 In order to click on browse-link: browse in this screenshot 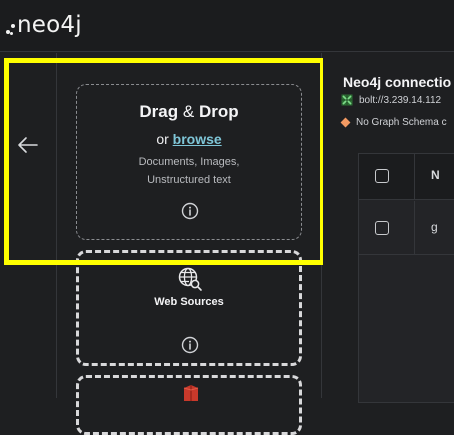, I will do `click(197, 139)`.